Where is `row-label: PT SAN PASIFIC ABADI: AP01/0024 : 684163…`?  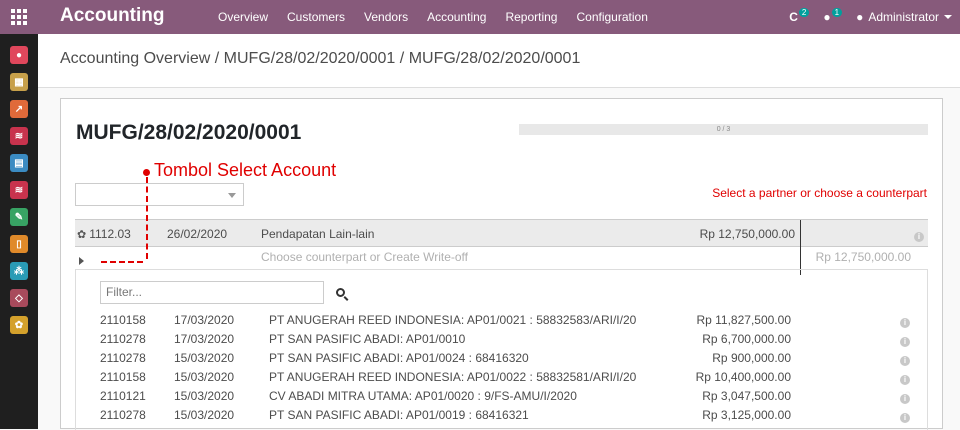
row-label: PT SAN PASIFIC ABADI: AP01/0024 : 684163… is located at coordinates (399, 358).